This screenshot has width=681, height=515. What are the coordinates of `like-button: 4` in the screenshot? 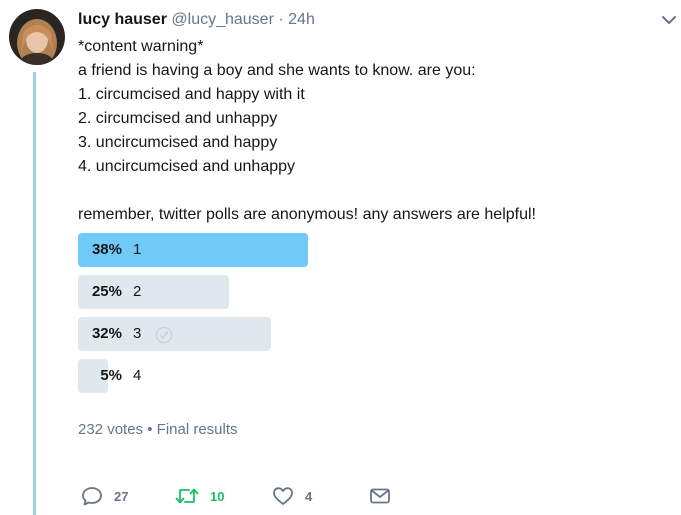 It's located at (292, 496).